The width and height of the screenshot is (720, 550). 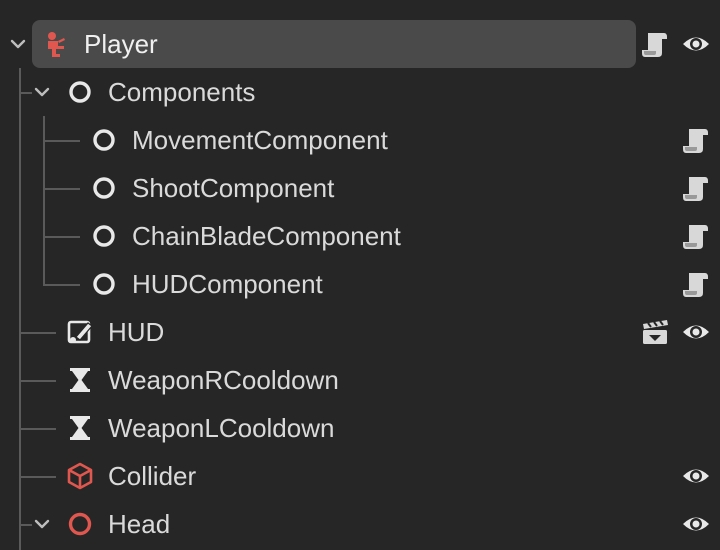 What do you see at coordinates (152, 476) in the screenshot?
I see `tree-row-label: Collider` at bounding box center [152, 476].